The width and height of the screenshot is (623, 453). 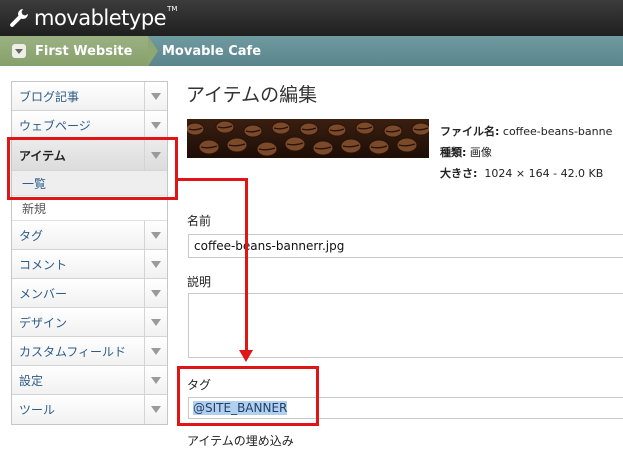 I want to click on sidebar-item-entries: ブログ記事, so click(x=89, y=96).